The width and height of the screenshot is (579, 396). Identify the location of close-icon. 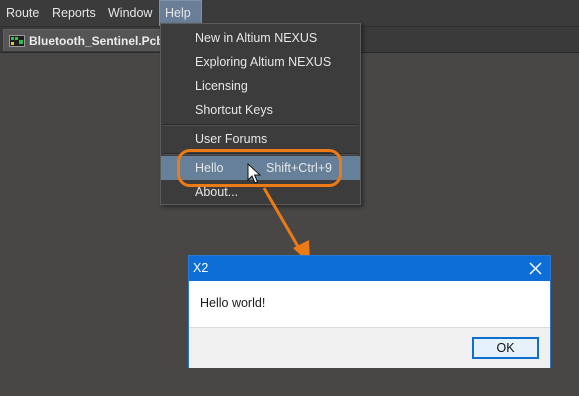
(535, 268).